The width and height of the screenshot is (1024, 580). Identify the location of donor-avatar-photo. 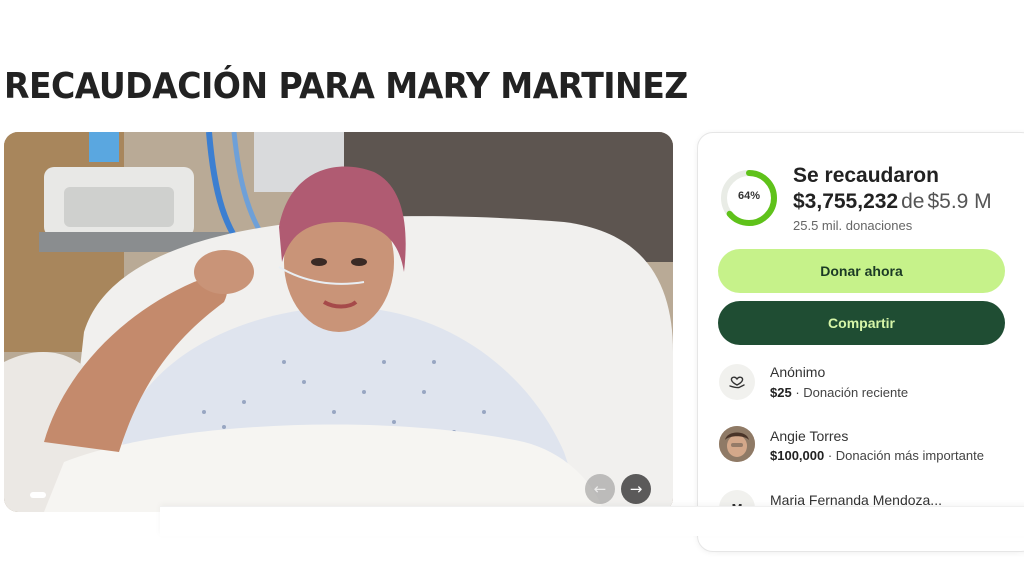
(737, 444).